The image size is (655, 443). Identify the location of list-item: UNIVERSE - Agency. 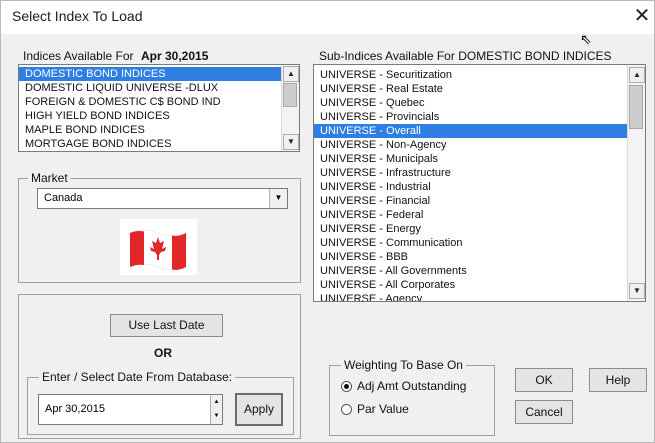
(470, 296).